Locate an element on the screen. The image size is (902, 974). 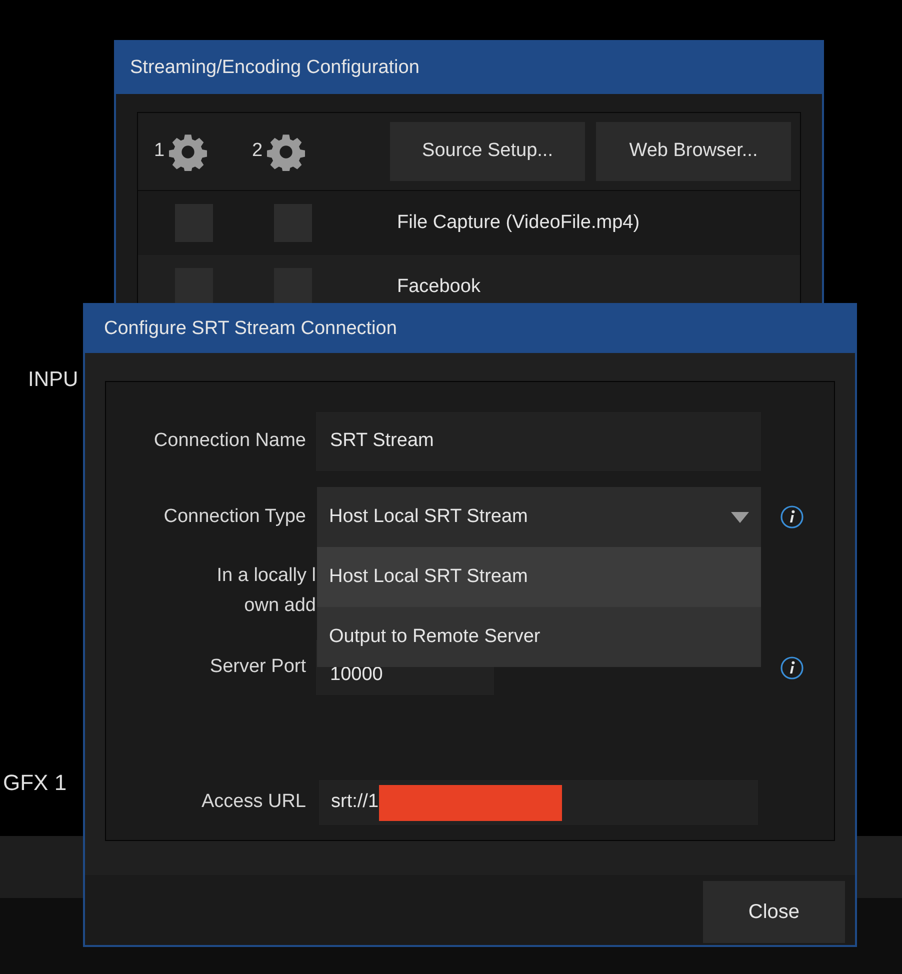
output-name: File Capture (VideoFile.mp4) is located at coordinates (518, 222).